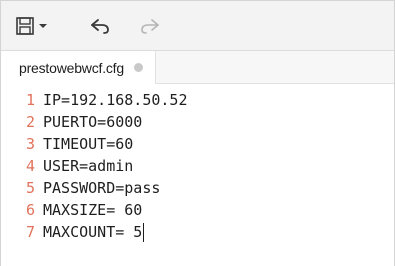 The width and height of the screenshot is (395, 266). I want to click on text-cursor, so click(144, 232).